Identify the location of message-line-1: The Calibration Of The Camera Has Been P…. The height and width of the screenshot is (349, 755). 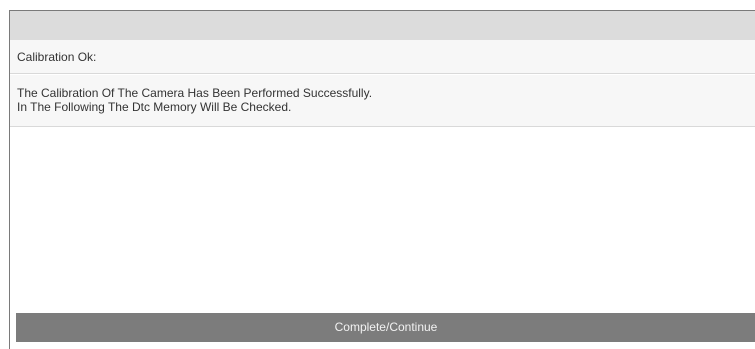
(195, 93).